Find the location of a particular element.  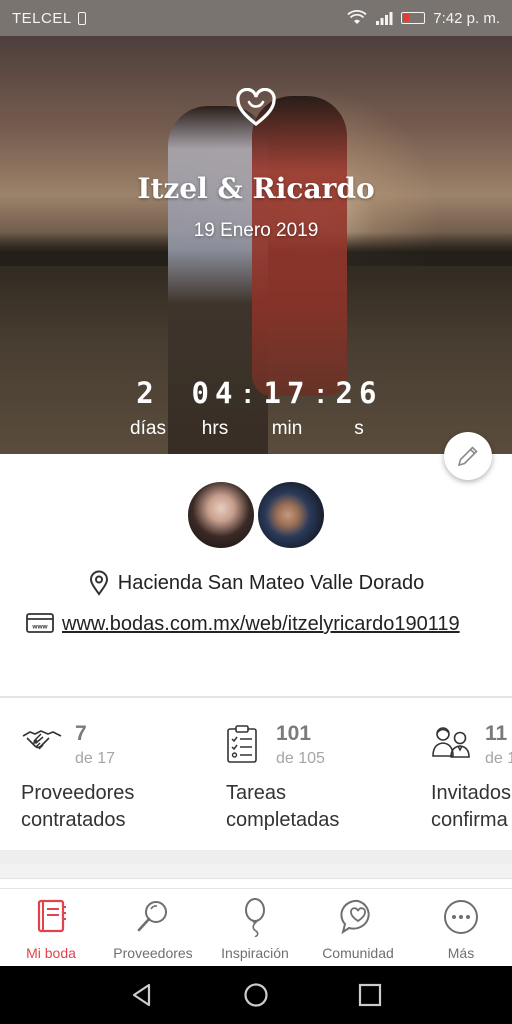

battery-icon is located at coordinates (413, 18).